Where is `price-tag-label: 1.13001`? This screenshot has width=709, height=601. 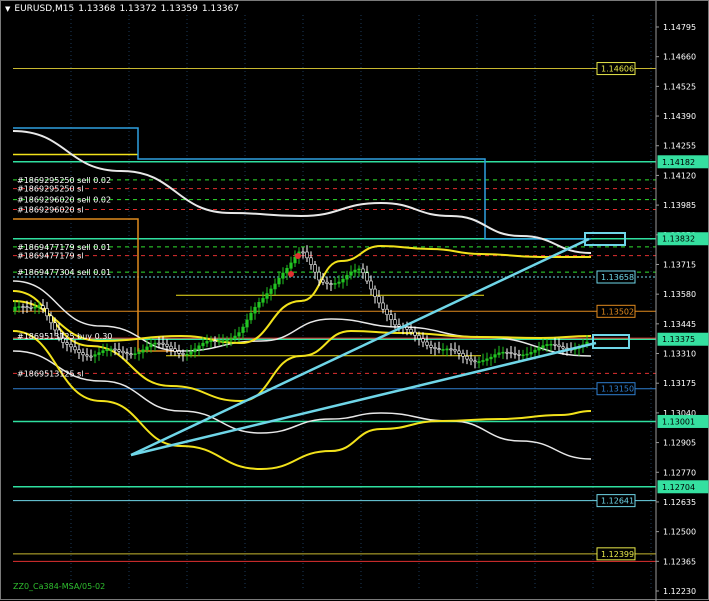
price-tag-label: 1.13001 is located at coordinates (678, 421).